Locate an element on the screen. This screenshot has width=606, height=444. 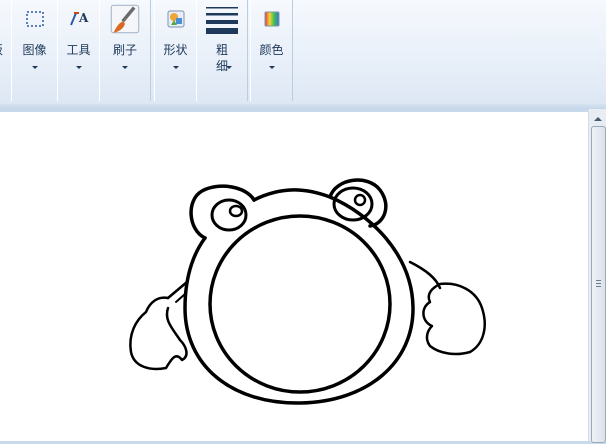
image-group: 图像 is located at coordinates (34, 50).